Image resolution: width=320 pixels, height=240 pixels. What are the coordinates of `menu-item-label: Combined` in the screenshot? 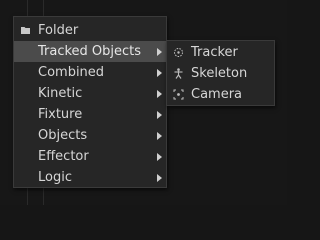 It's located at (71, 72).